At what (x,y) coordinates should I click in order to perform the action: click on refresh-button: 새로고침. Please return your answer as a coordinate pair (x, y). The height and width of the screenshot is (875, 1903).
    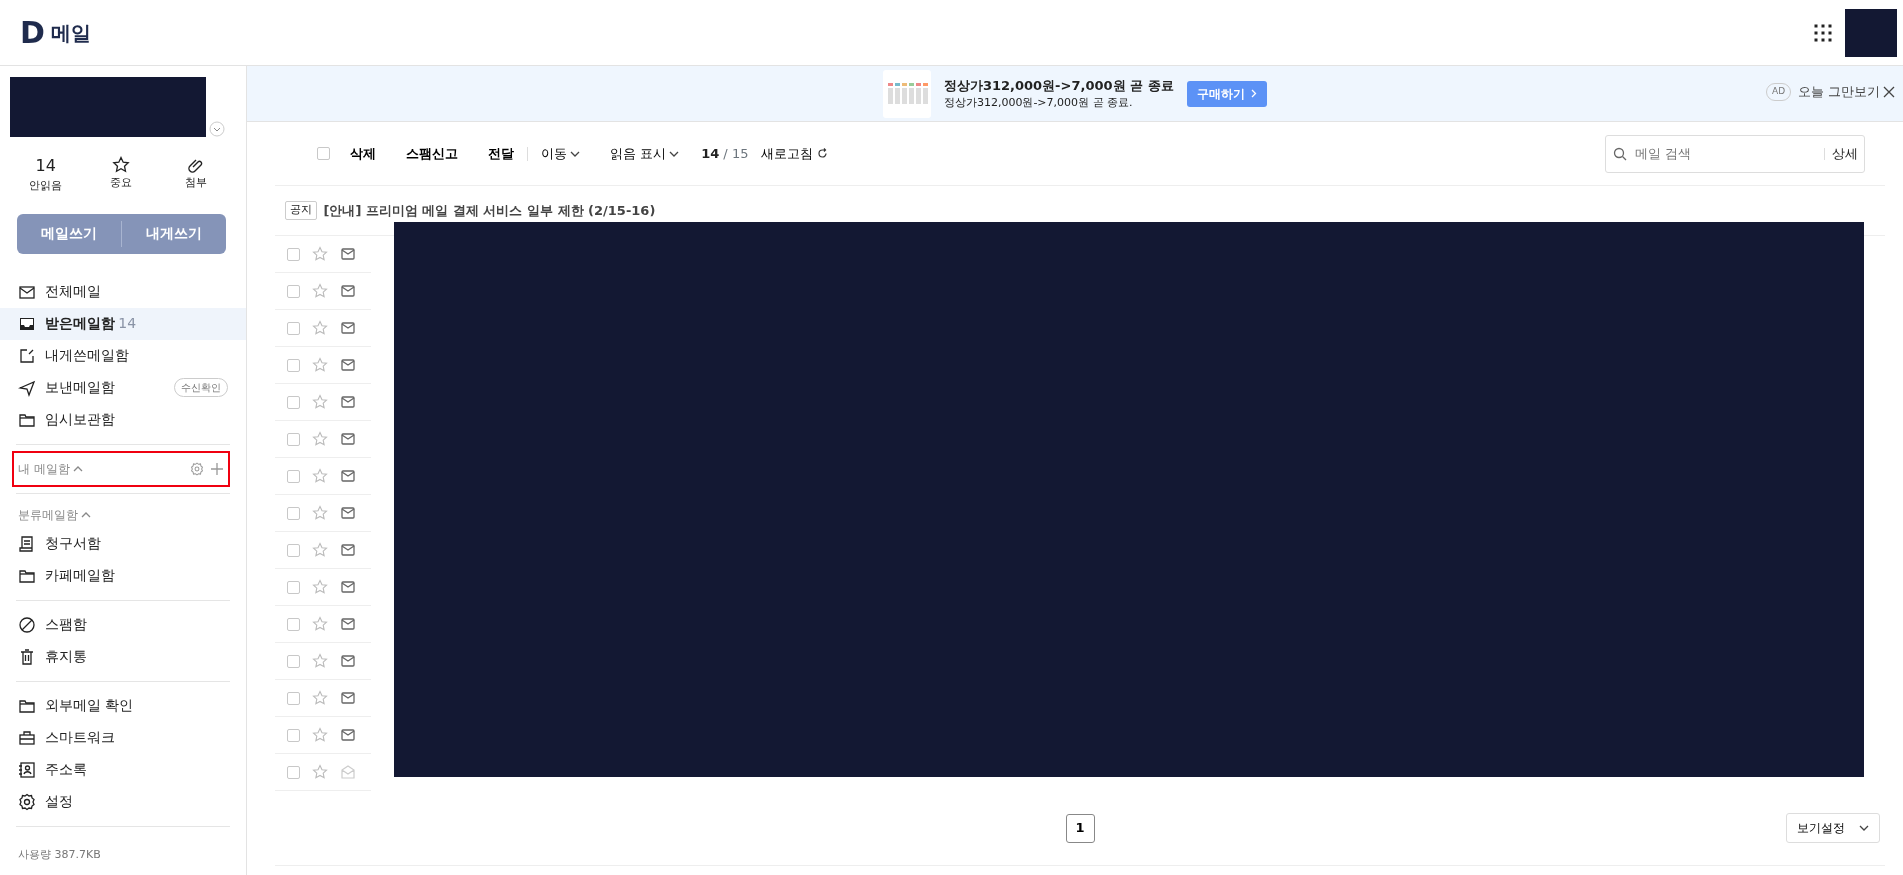
    Looking at the image, I should click on (794, 153).